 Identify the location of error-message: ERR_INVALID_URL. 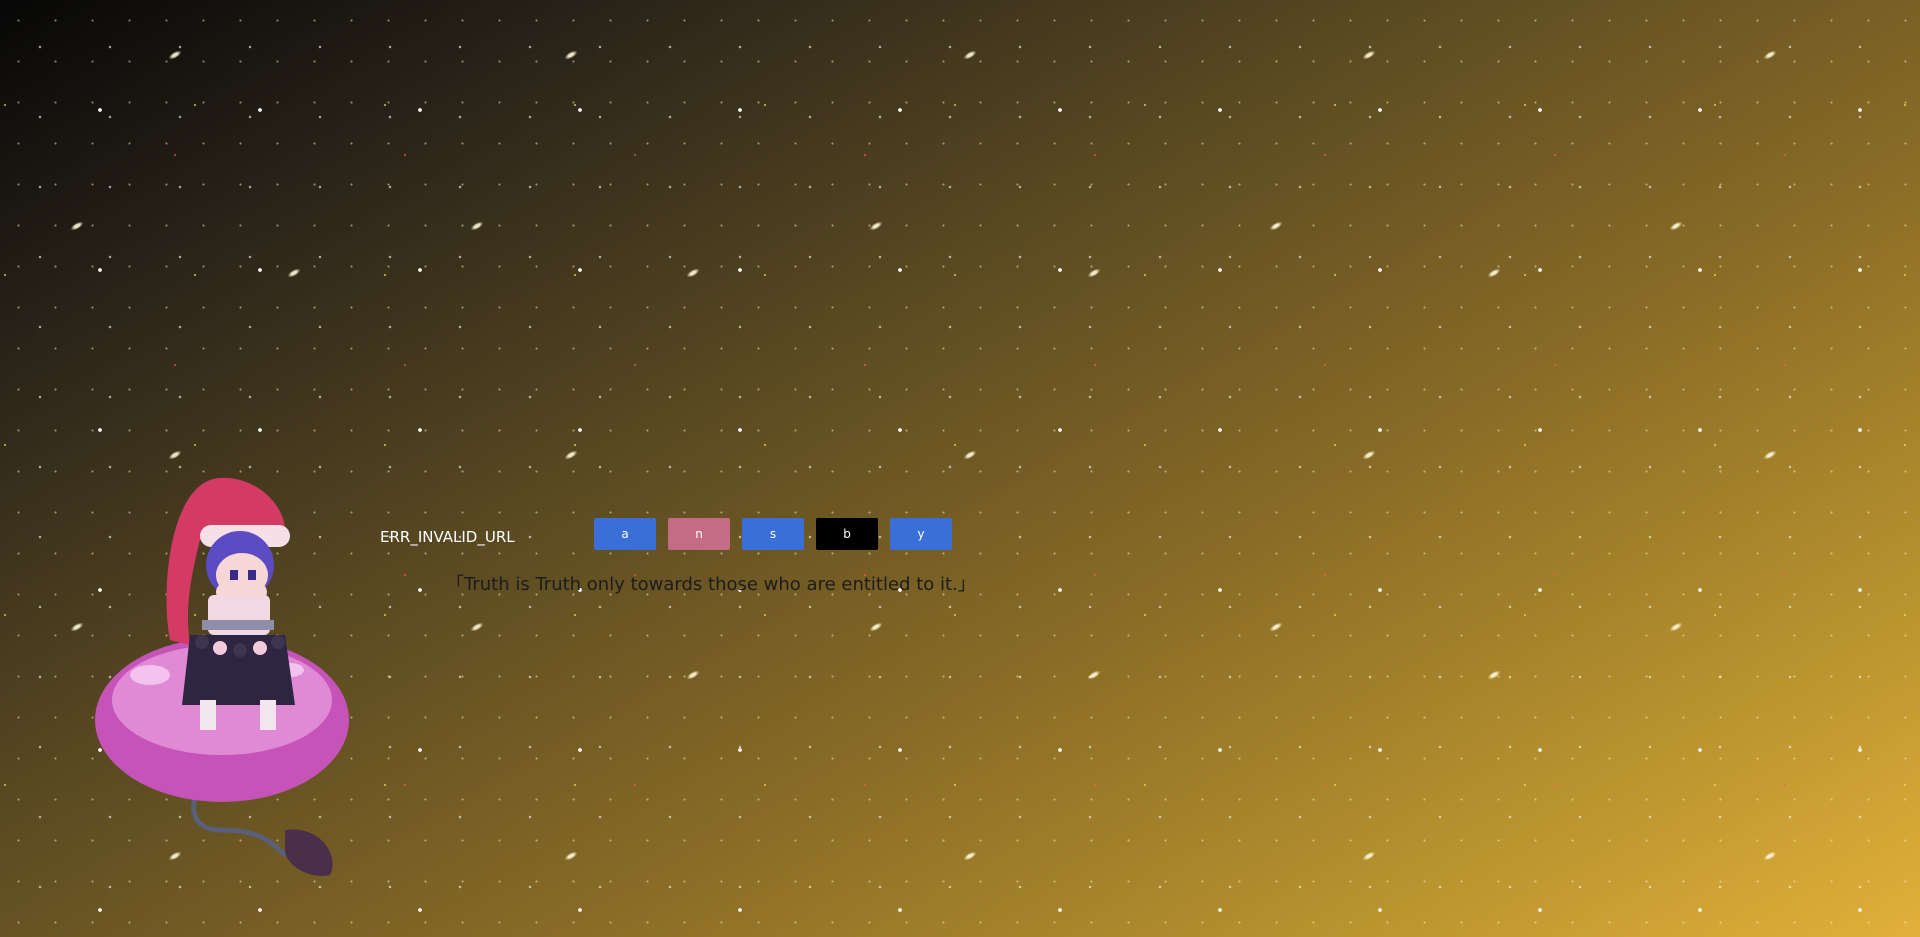
(447, 537).